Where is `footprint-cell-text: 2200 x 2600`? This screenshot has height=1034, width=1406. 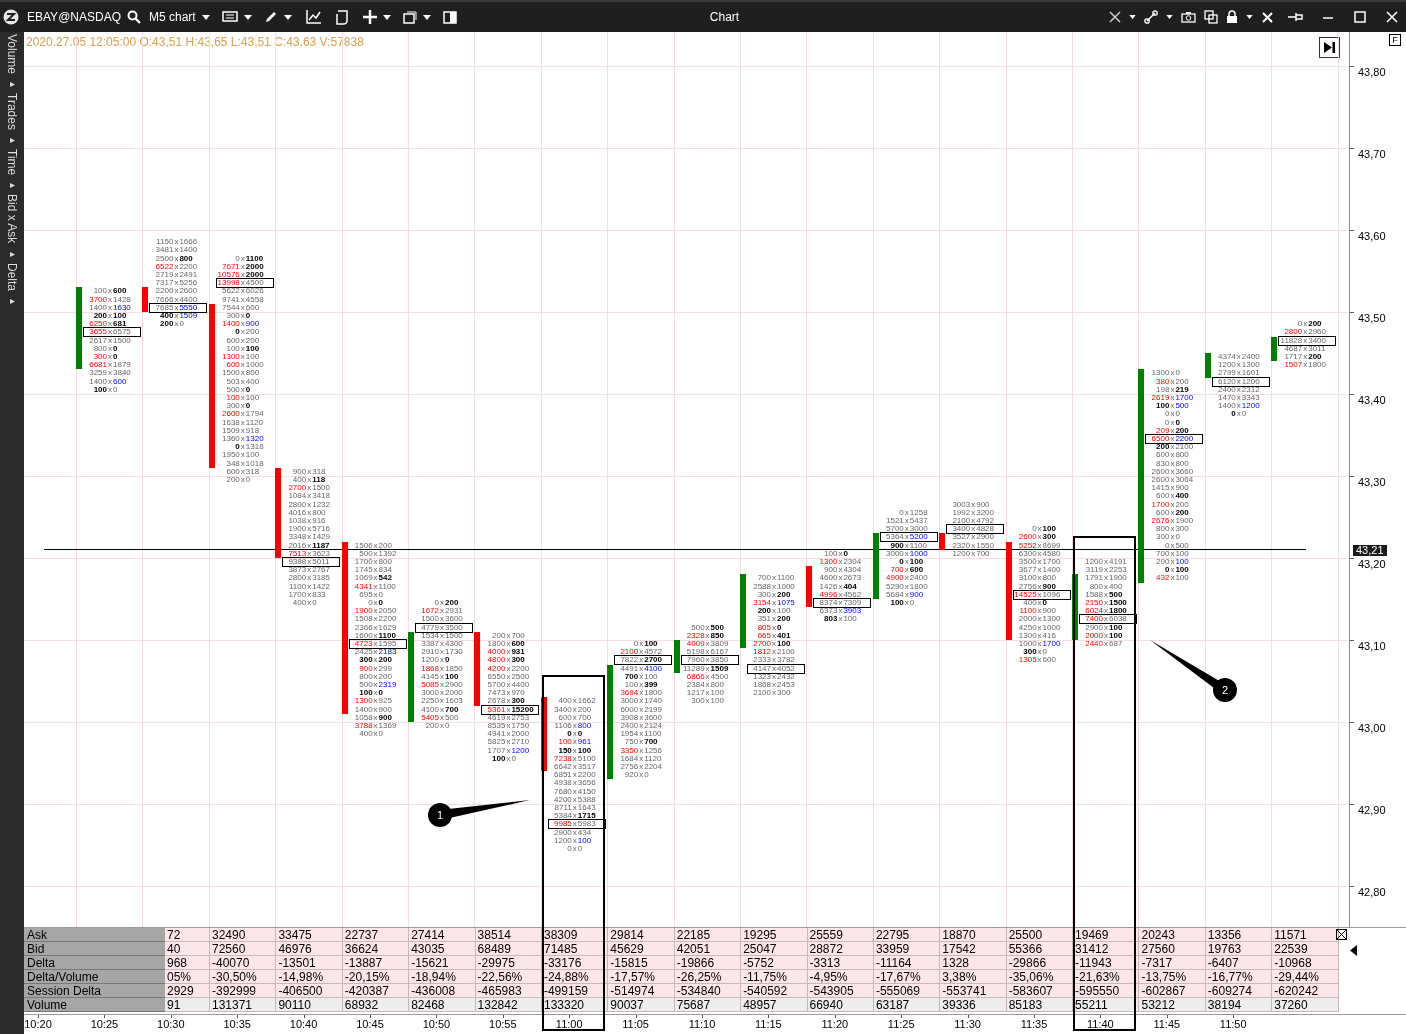
footprint-cell-text: 2200 x 2600 is located at coordinates (176, 291).